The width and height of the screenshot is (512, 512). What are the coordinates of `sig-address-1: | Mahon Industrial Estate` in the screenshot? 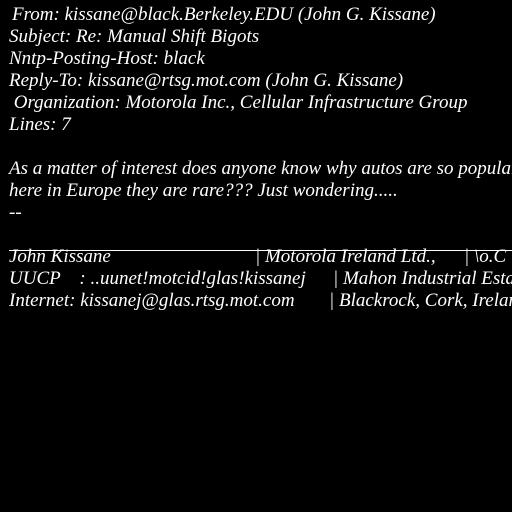 It's located at (422, 278).